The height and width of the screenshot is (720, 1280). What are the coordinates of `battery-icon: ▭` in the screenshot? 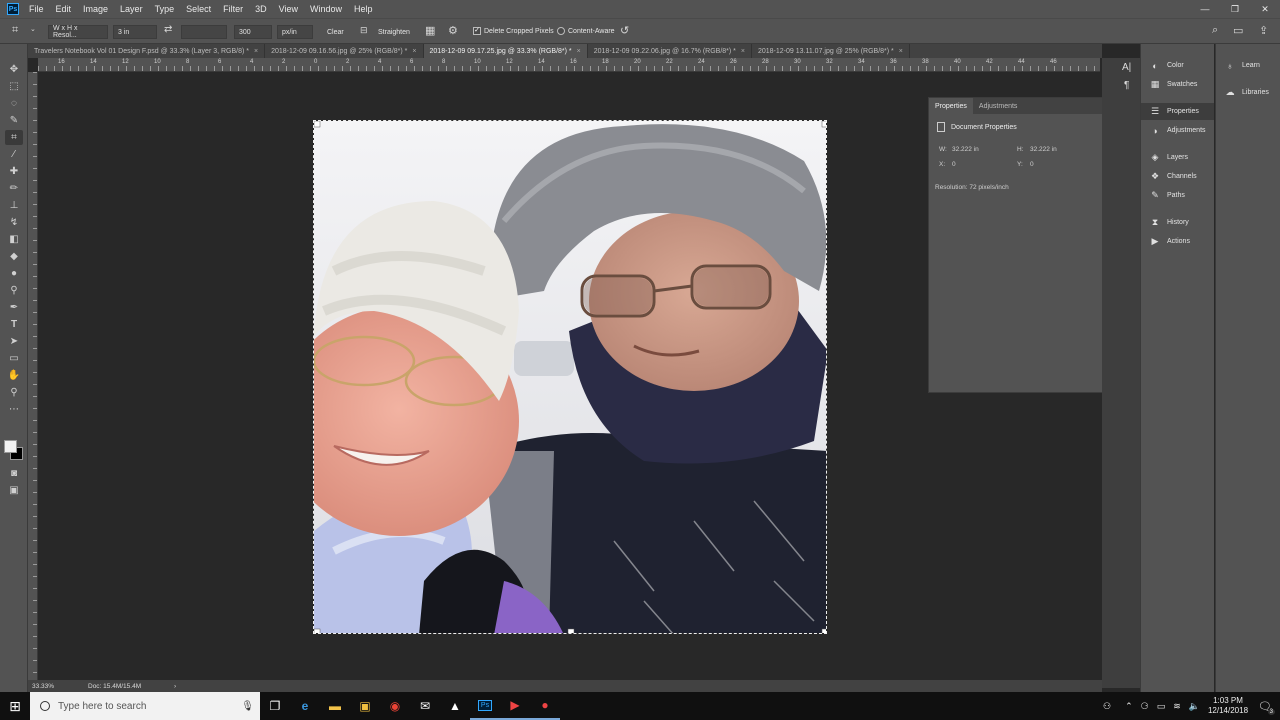 It's located at (1161, 706).